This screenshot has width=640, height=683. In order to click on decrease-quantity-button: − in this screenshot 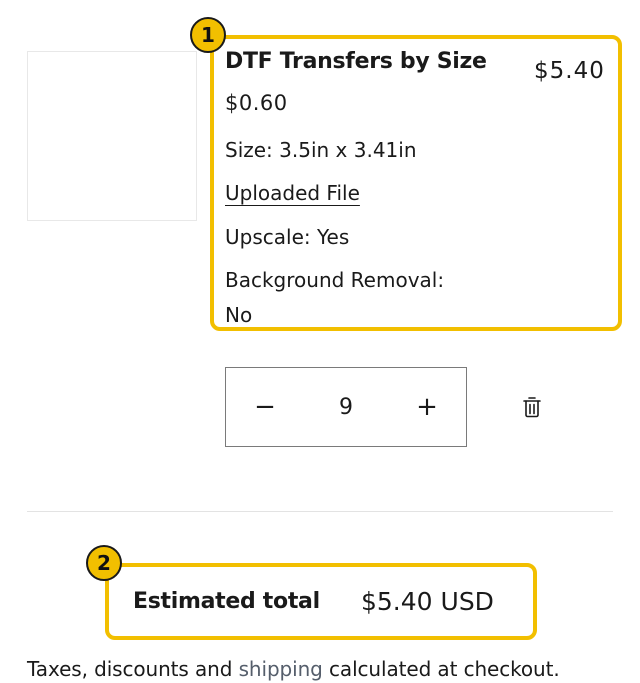, I will do `click(265, 407)`.